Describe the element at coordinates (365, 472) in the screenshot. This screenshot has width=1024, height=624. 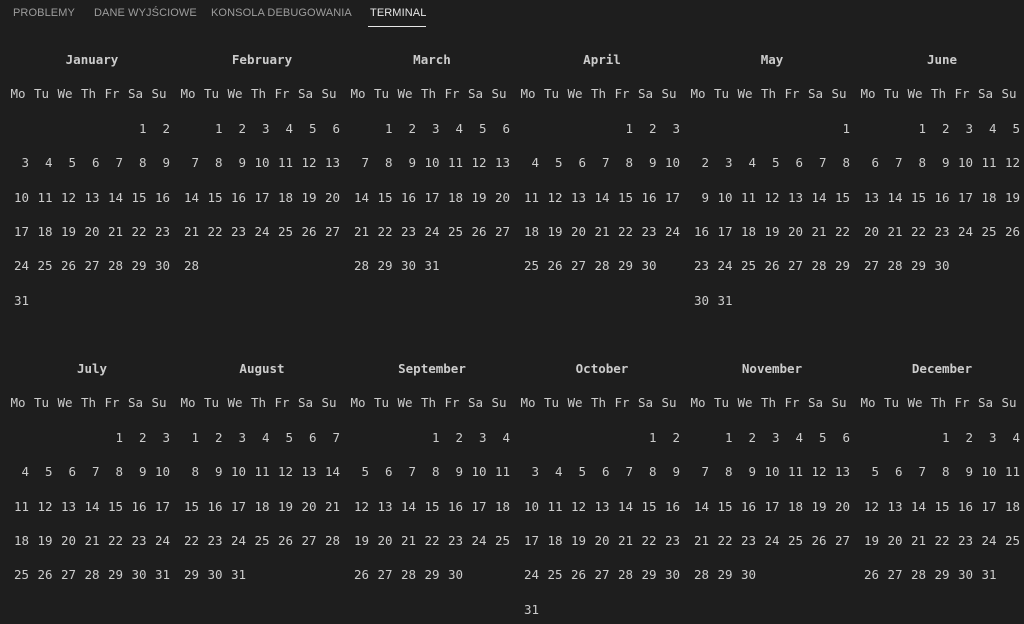
I see `calendar-day: 5` at that location.